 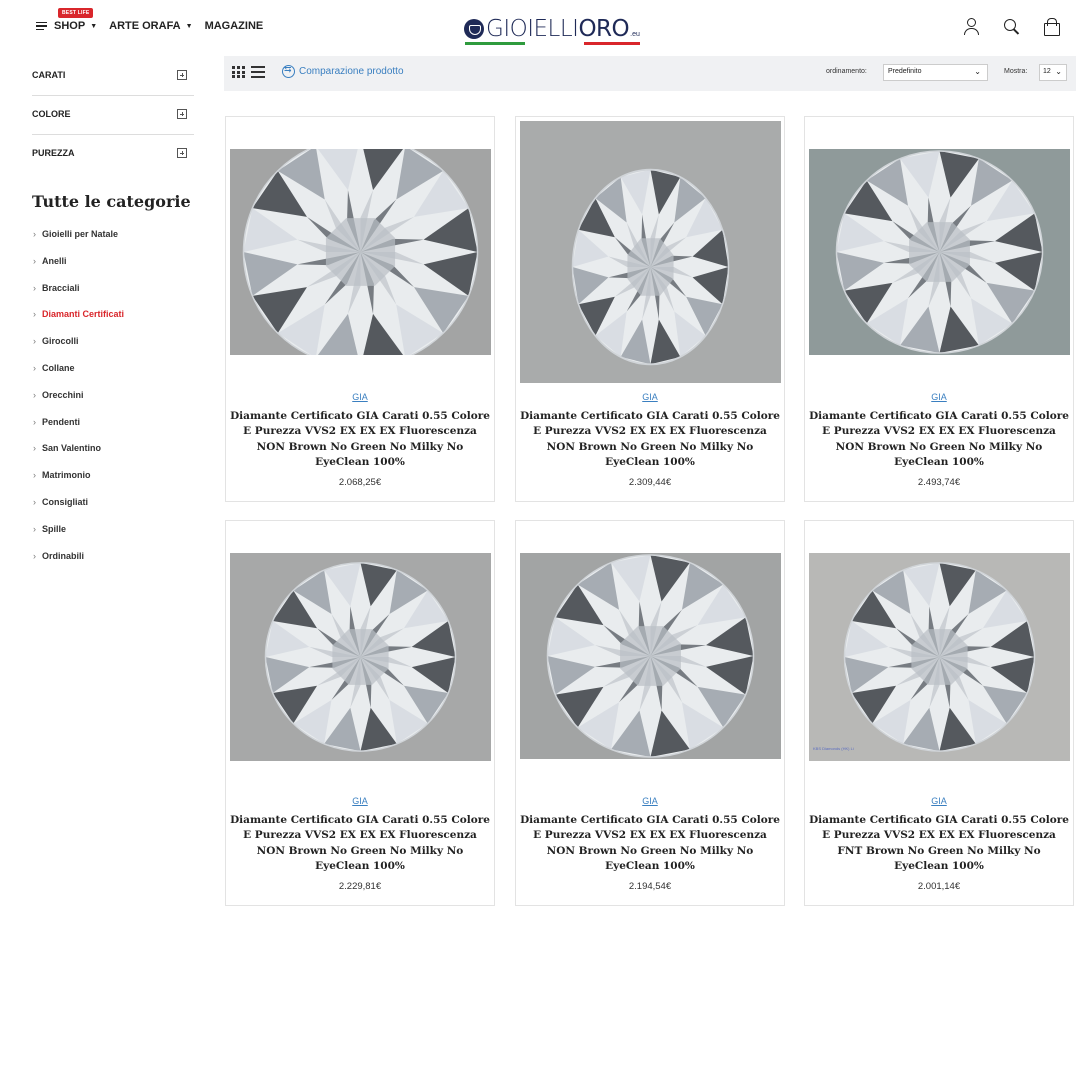 I want to click on category-label: Gioielli per Natale, so click(x=80, y=234).